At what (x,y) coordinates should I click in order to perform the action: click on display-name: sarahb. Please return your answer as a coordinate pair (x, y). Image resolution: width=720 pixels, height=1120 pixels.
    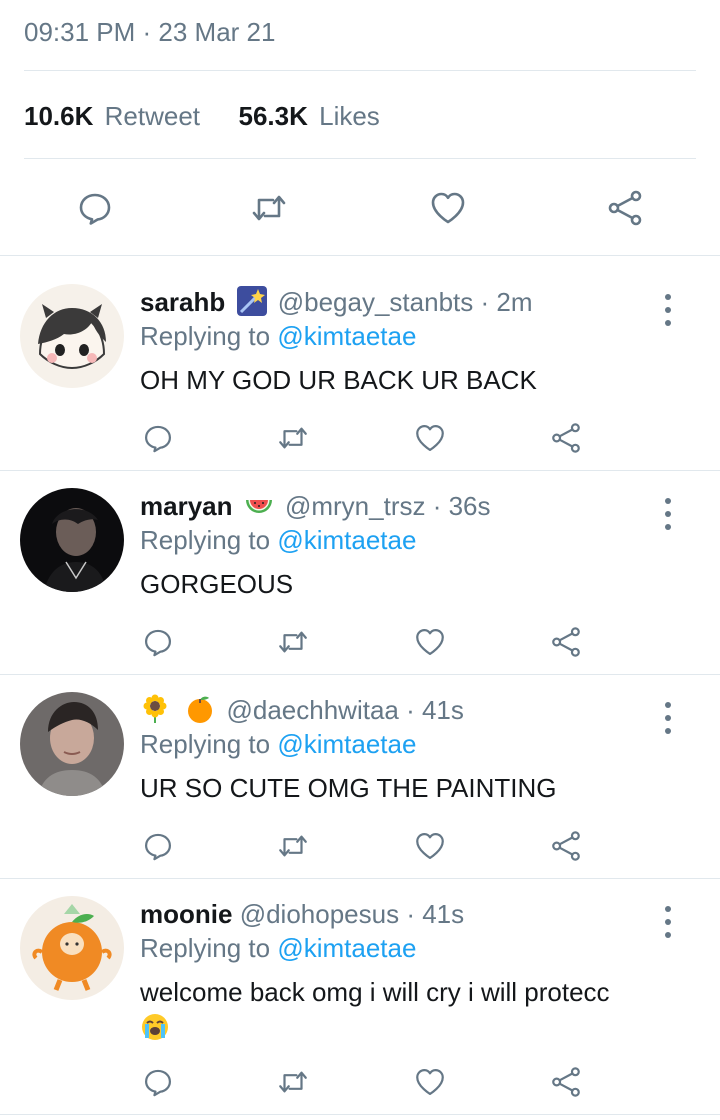
    Looking at the image, I should click on (182, 302).